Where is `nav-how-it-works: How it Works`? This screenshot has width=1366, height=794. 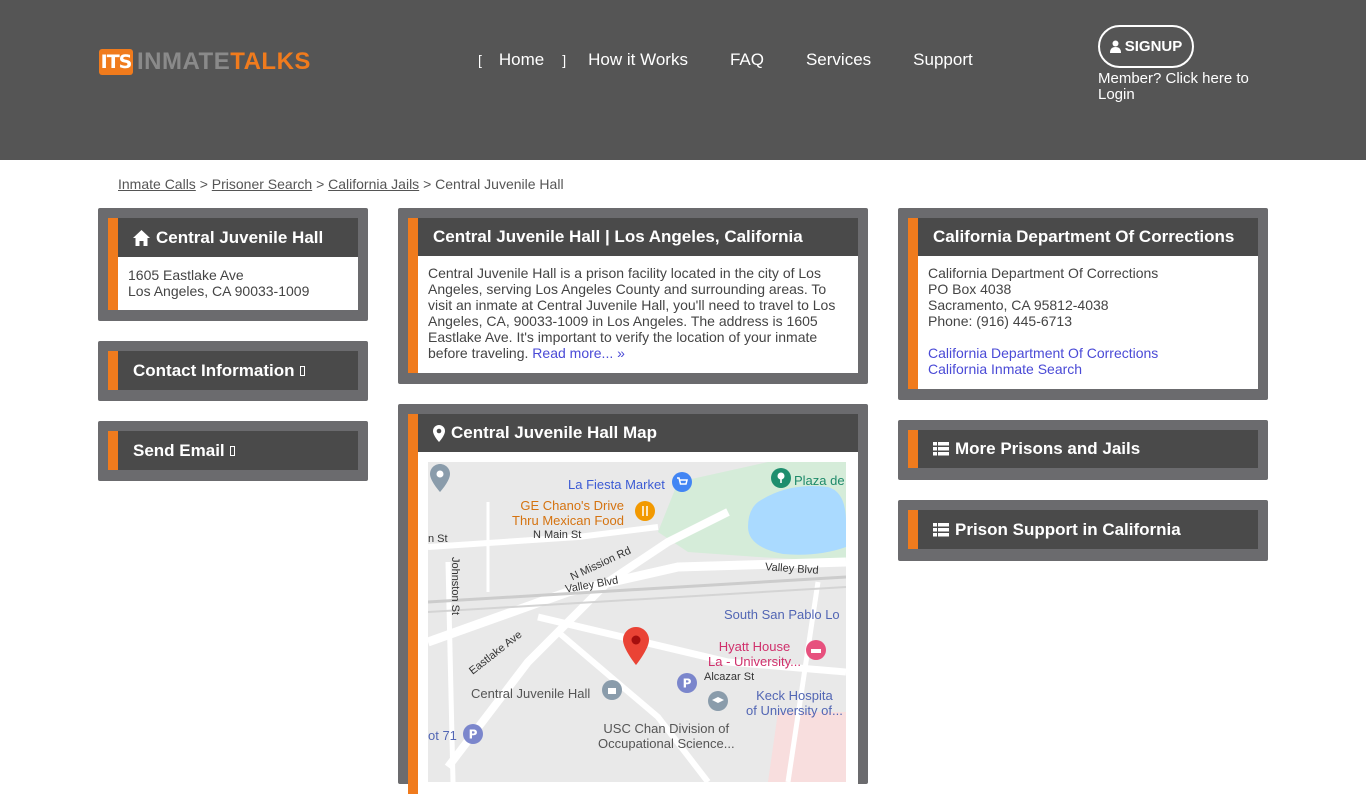 nav-how-it-works: How it Works is located at coordinates (638, 60).